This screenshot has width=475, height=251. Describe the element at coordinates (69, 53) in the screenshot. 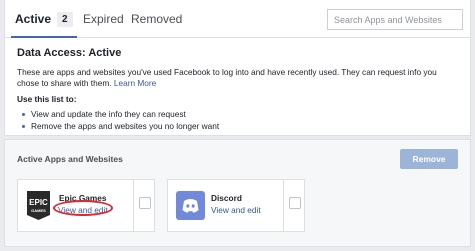

I see `page-title: Data Access: Active` at that location.